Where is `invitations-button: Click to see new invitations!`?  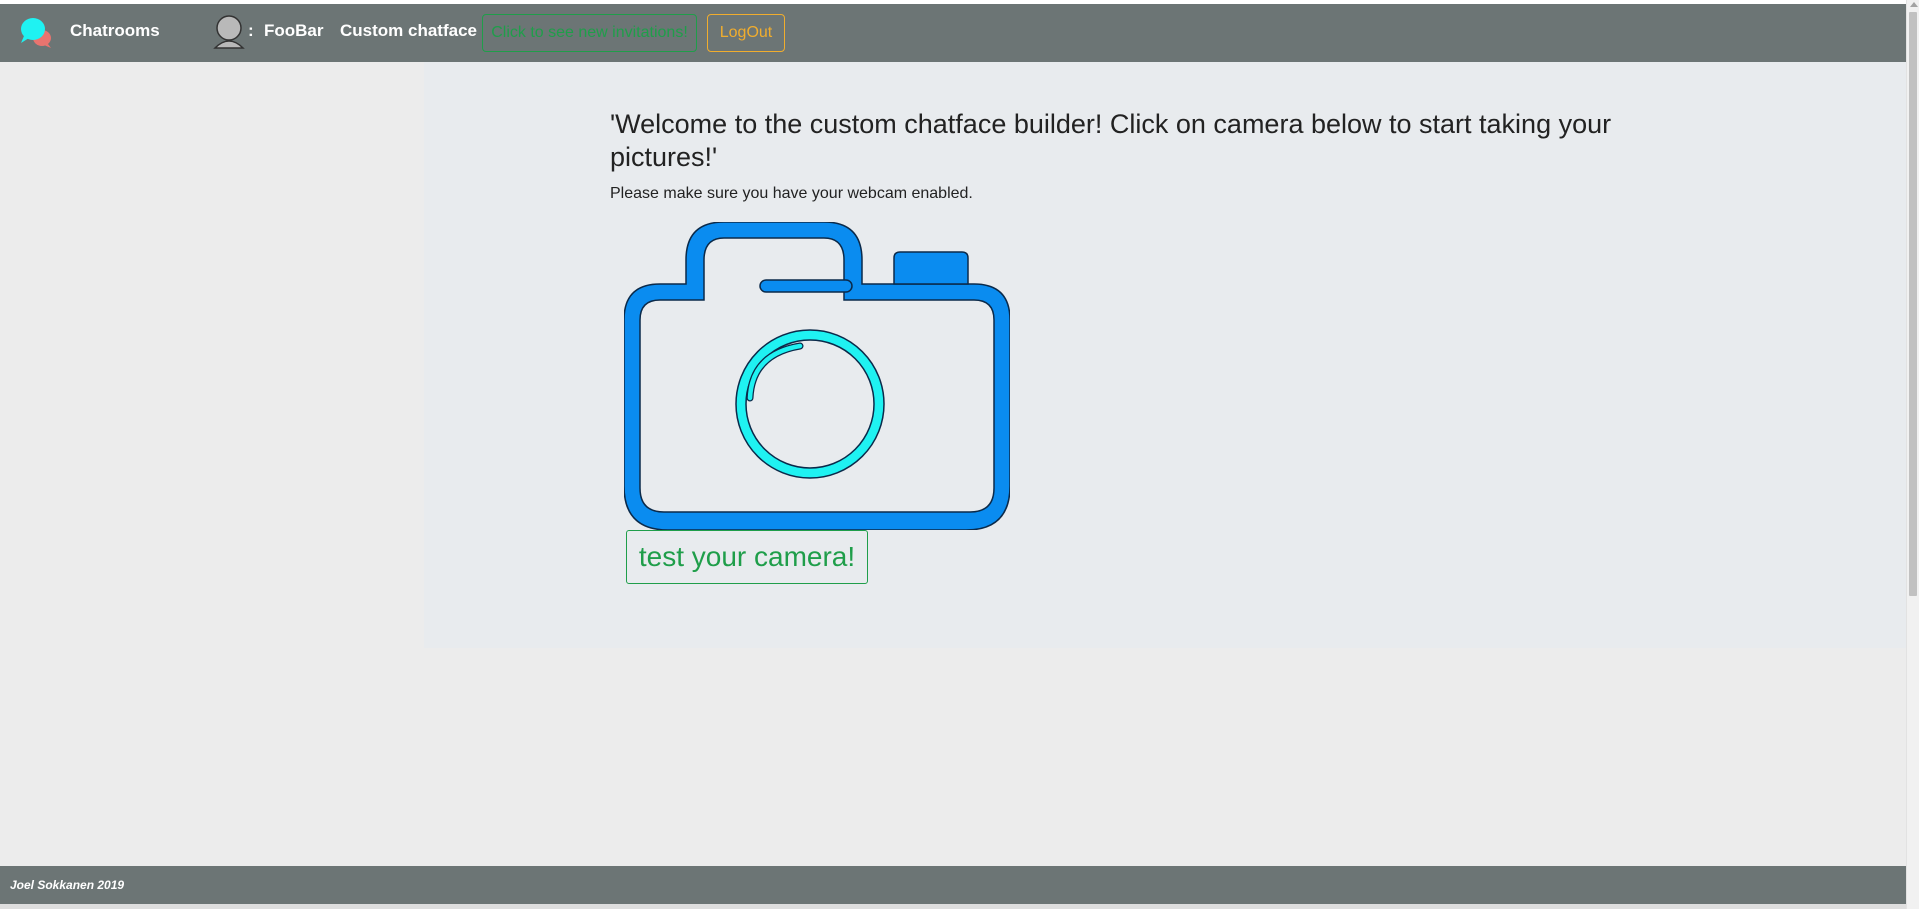
invitations-button: Click to see new invitations! is located at coordinates (589, 33).